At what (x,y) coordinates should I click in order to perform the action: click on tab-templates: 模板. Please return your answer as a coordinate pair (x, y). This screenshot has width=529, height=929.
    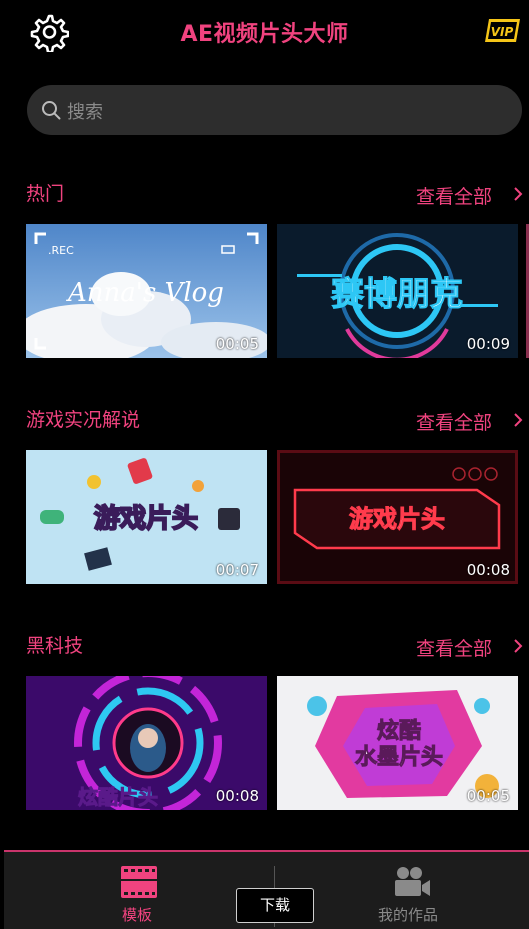
    Looking at the image, I should click on (137, 914).